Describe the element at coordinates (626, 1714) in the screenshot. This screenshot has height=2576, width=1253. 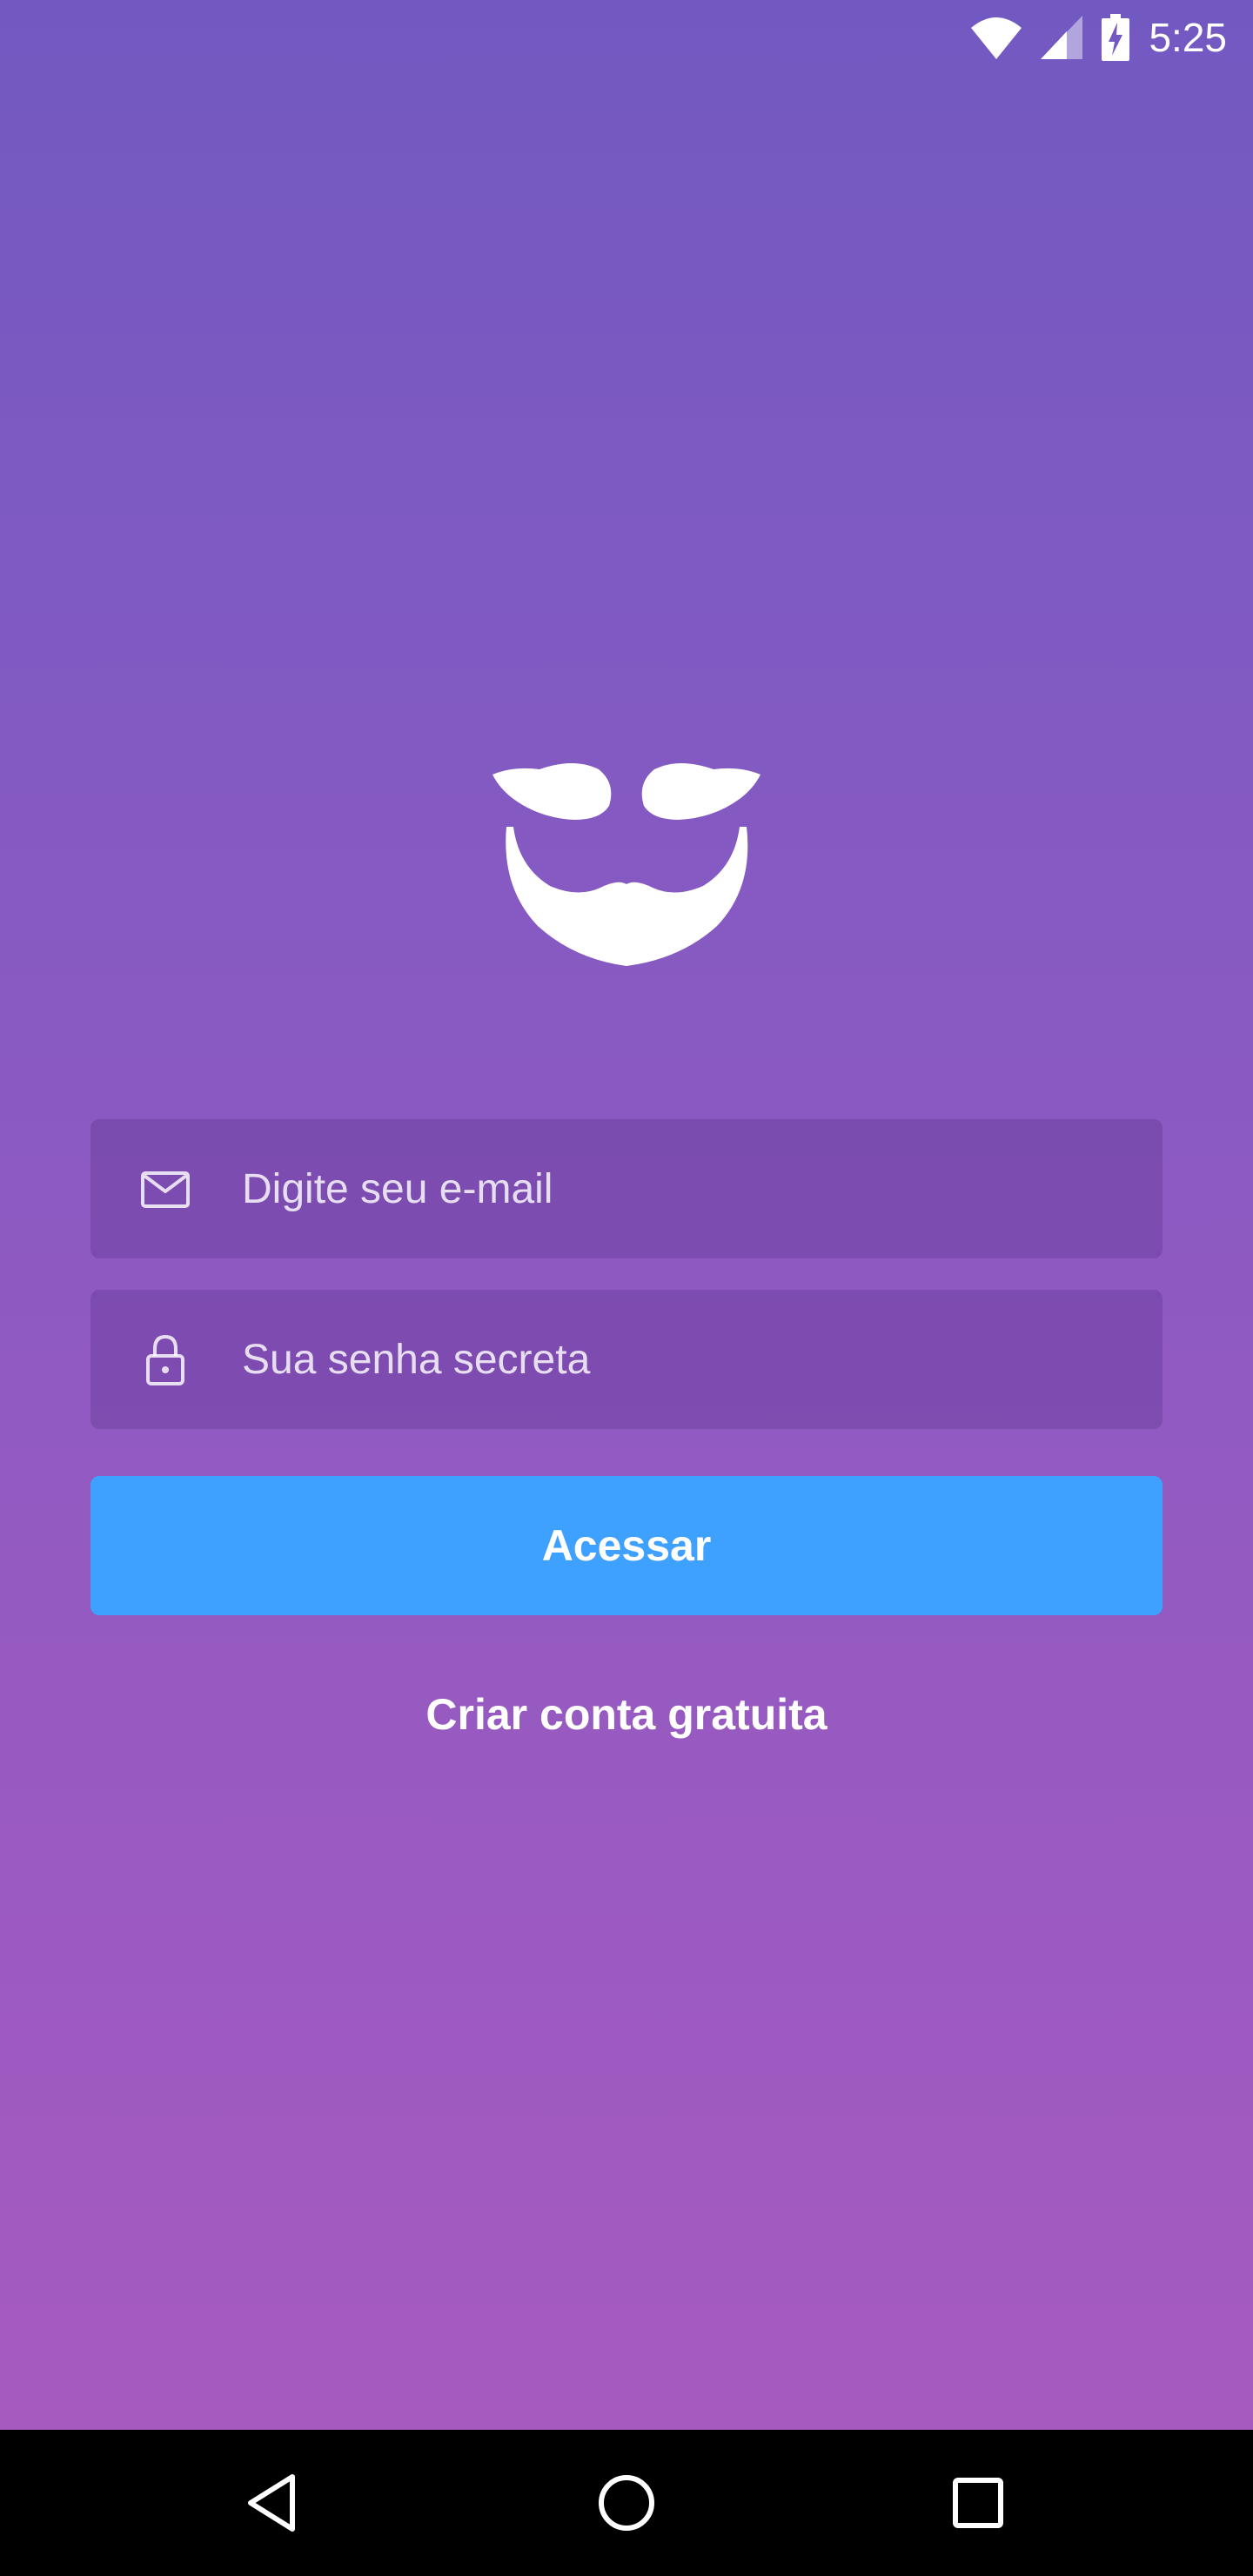
I see `create-account-link: Criar conta gratuita` at that location.